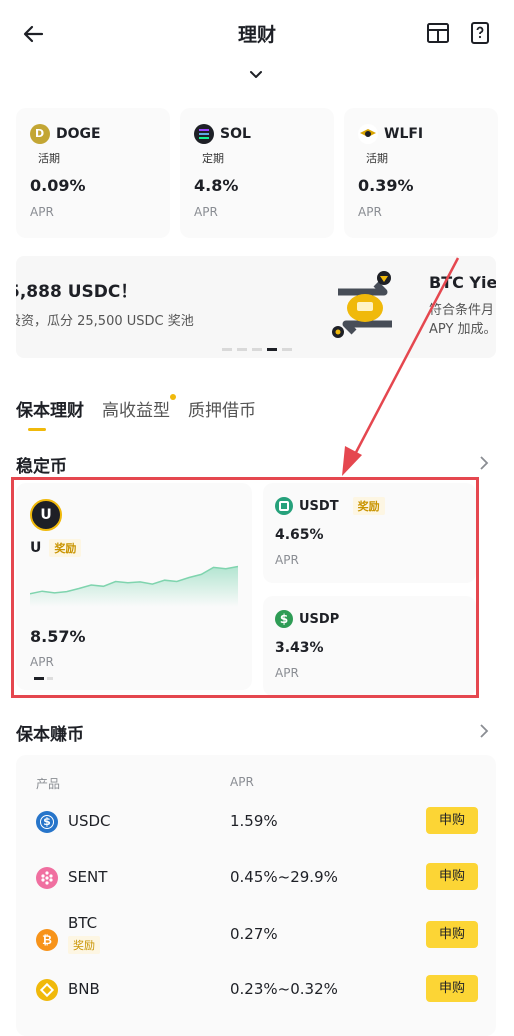 This screenshot has height=1036, width=514. I want to click on product-apr: 0.45%~29.9%, so click(284, 877).